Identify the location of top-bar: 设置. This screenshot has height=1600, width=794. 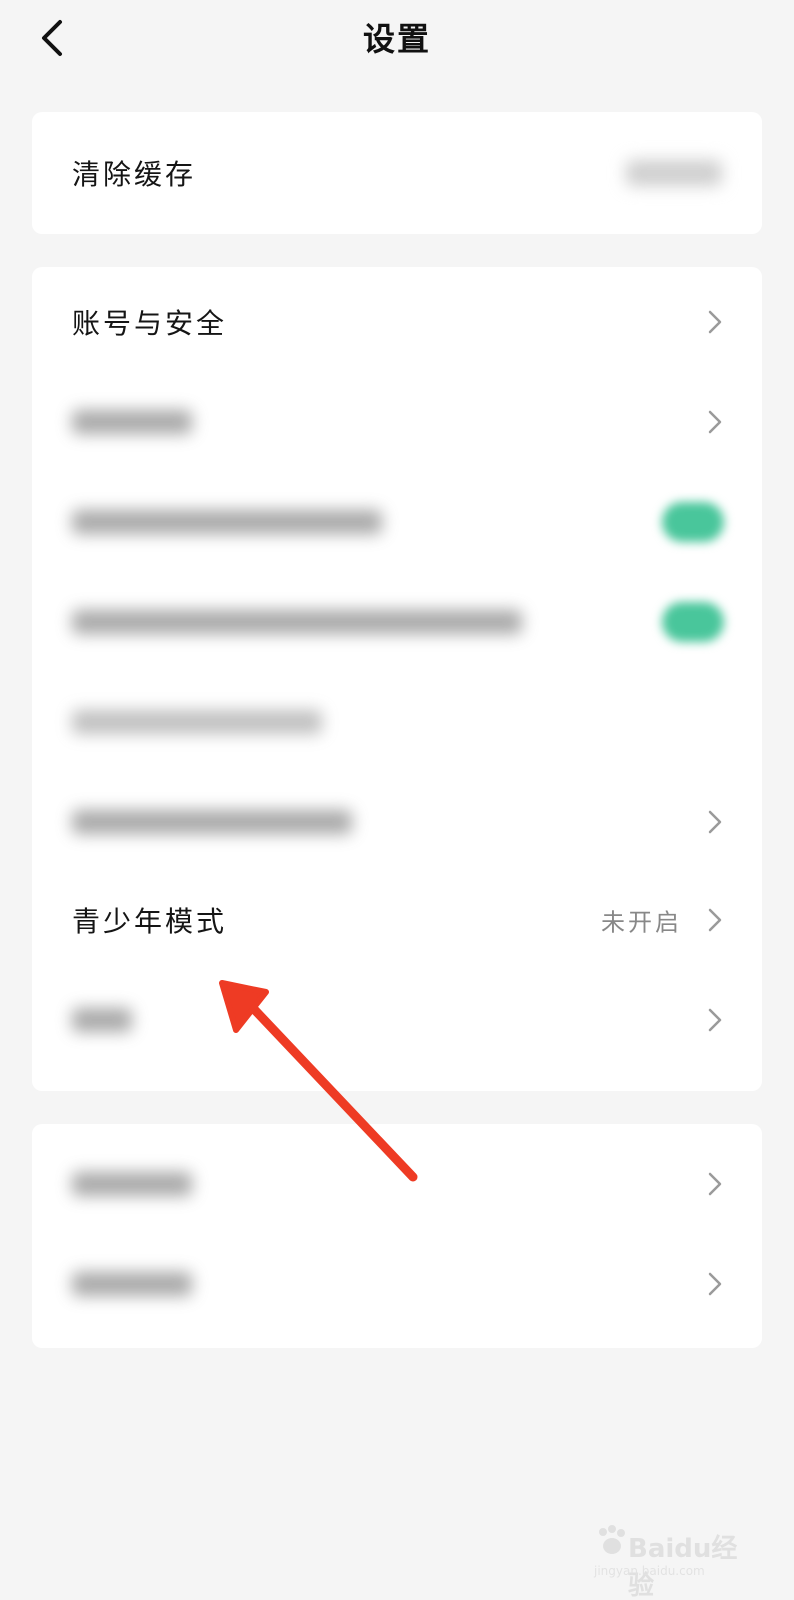
(397, 40).